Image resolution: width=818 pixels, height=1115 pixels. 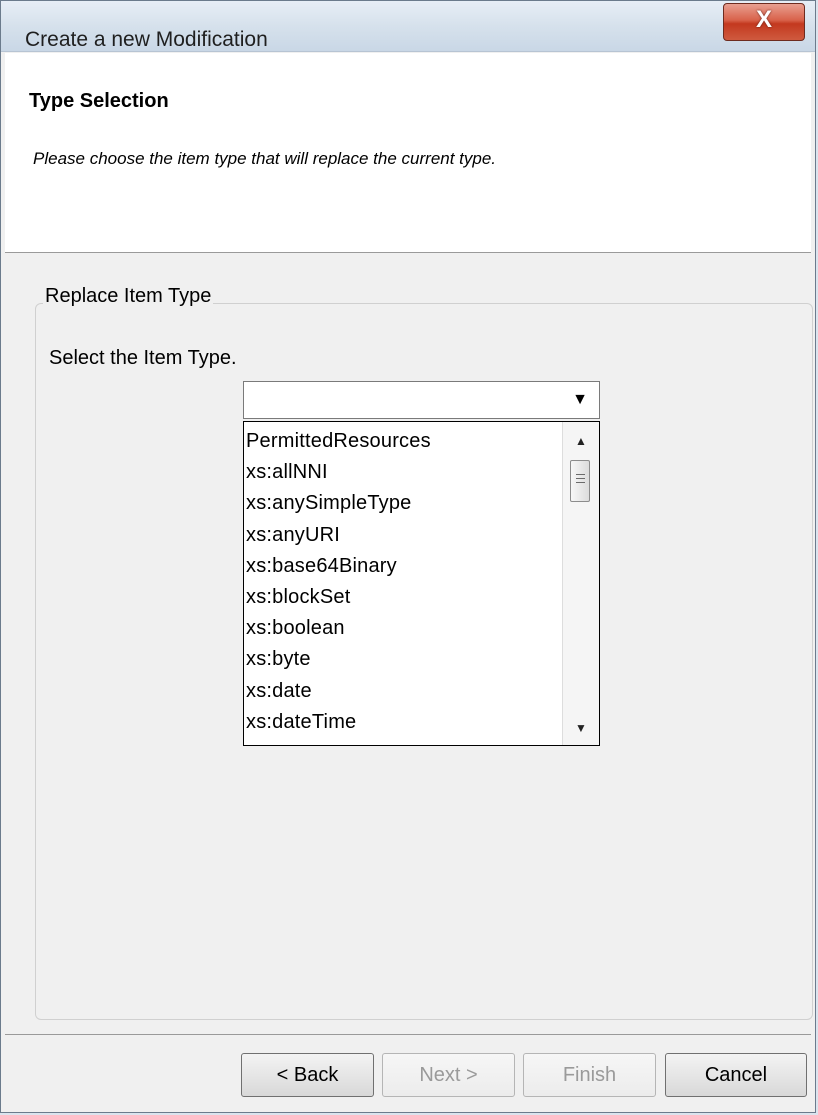 I want to click on wizard-footer: < Back Next > Finish Cancel, so click(x=408, y=1072).